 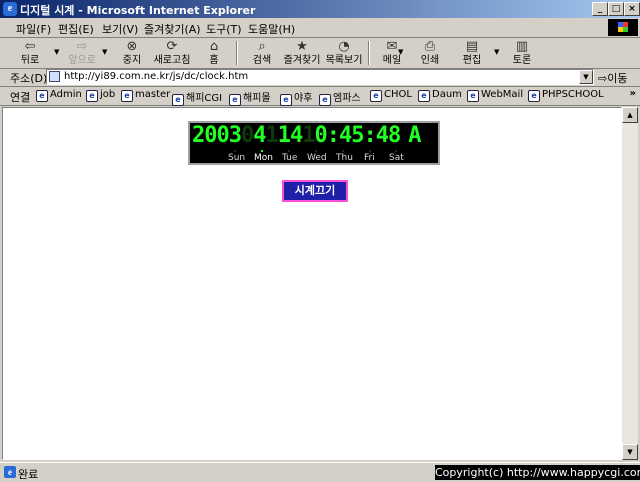 What do you see at coordinates (197, 97) in the screenshot?
I see `link-item: e 해피CGI` at bounding box center [197, 97].